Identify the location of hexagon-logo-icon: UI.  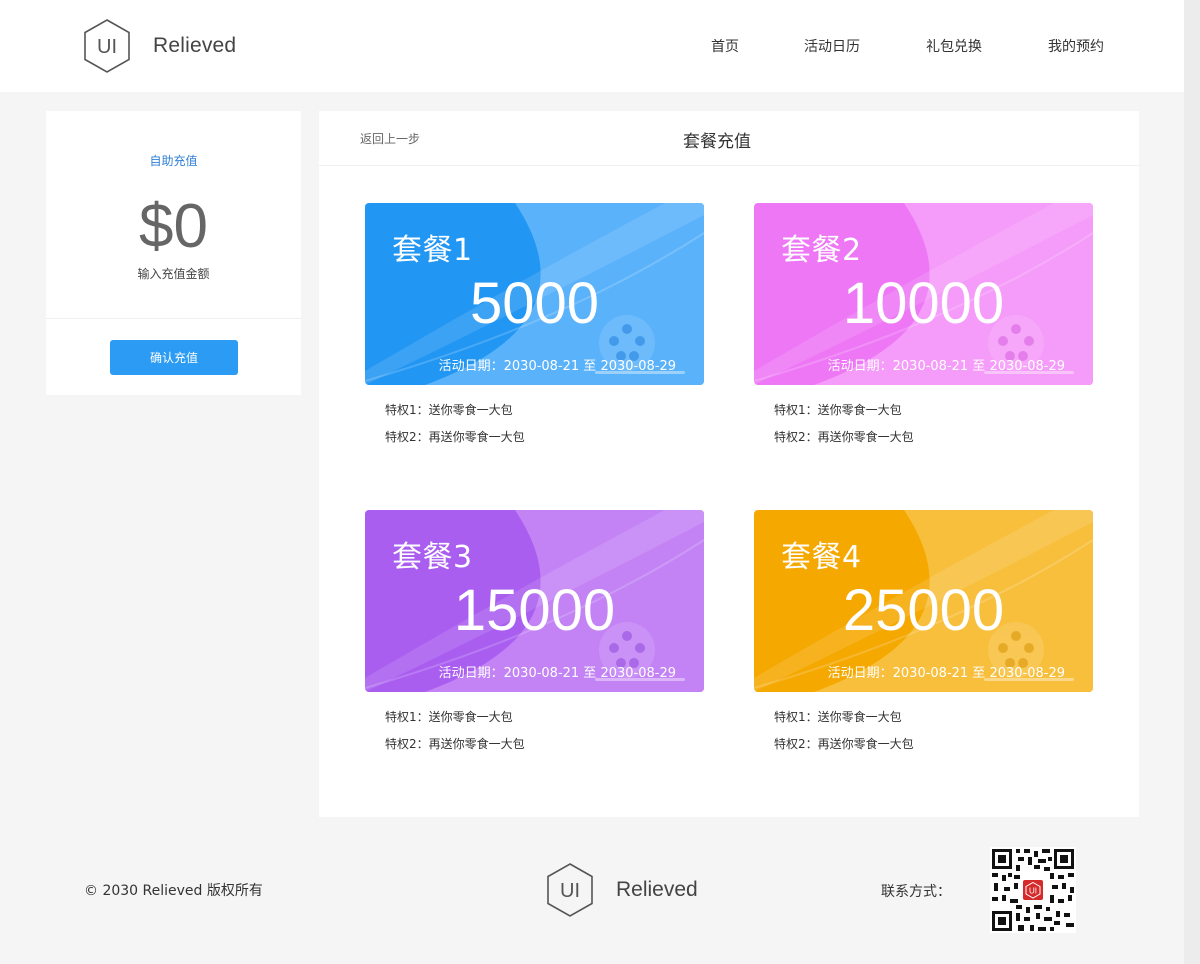
(570, 890).